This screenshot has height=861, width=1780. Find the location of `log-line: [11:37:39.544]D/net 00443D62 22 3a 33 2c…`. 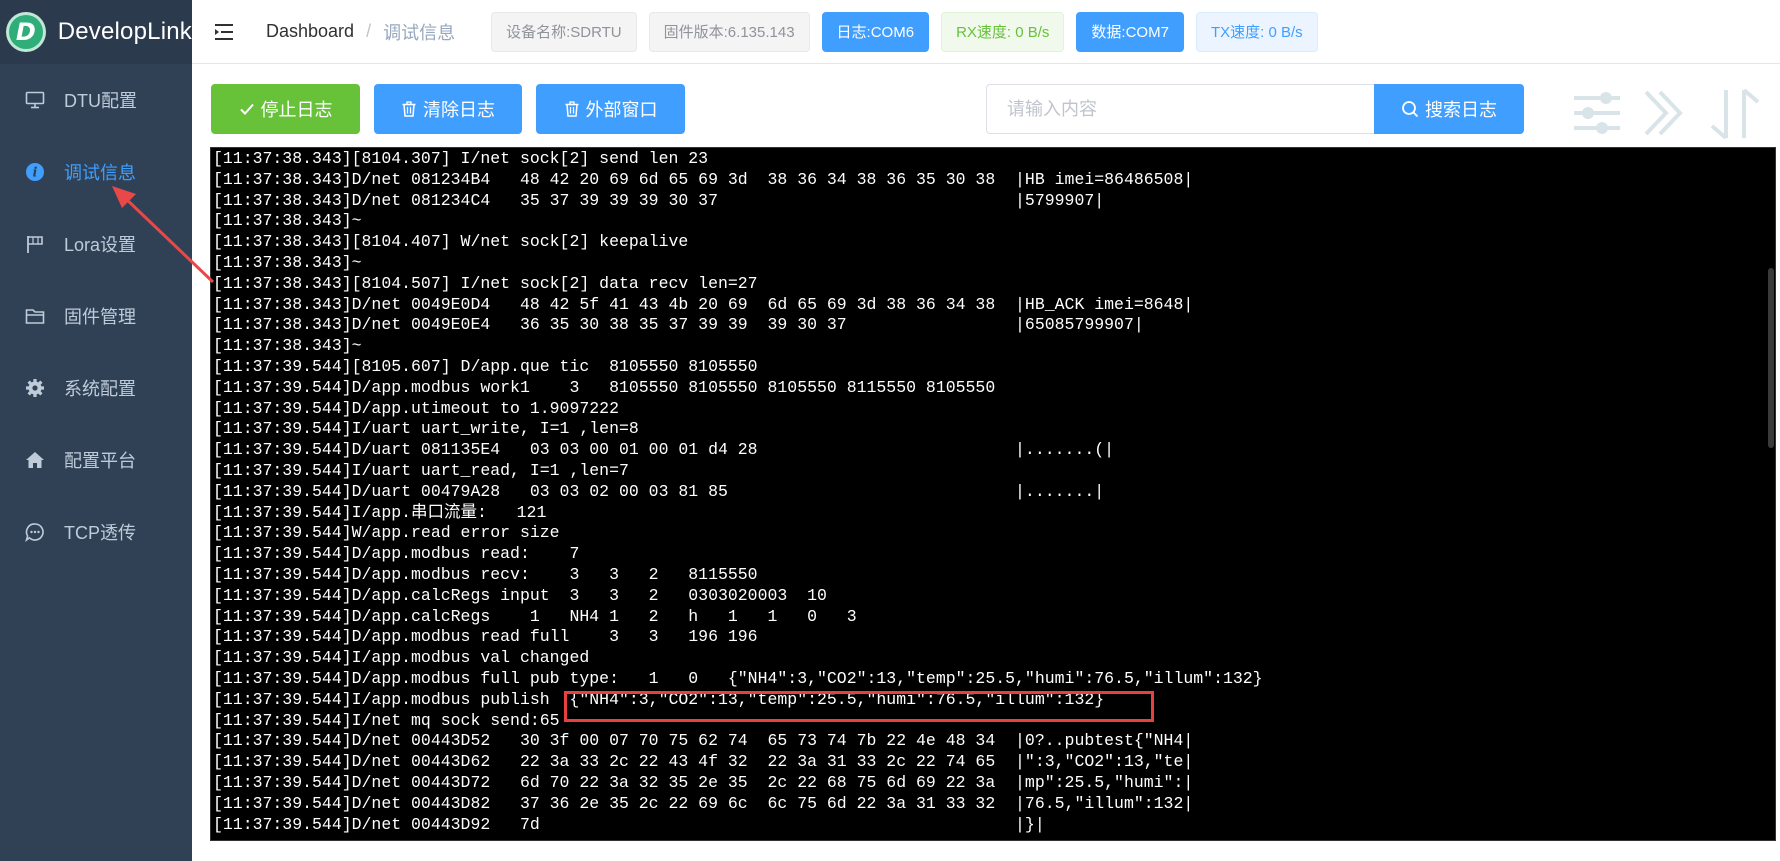

log-line: [11:37:39.544]D/net 00443D62 22 3a 33 2c… is located at coordinates (703, 762).